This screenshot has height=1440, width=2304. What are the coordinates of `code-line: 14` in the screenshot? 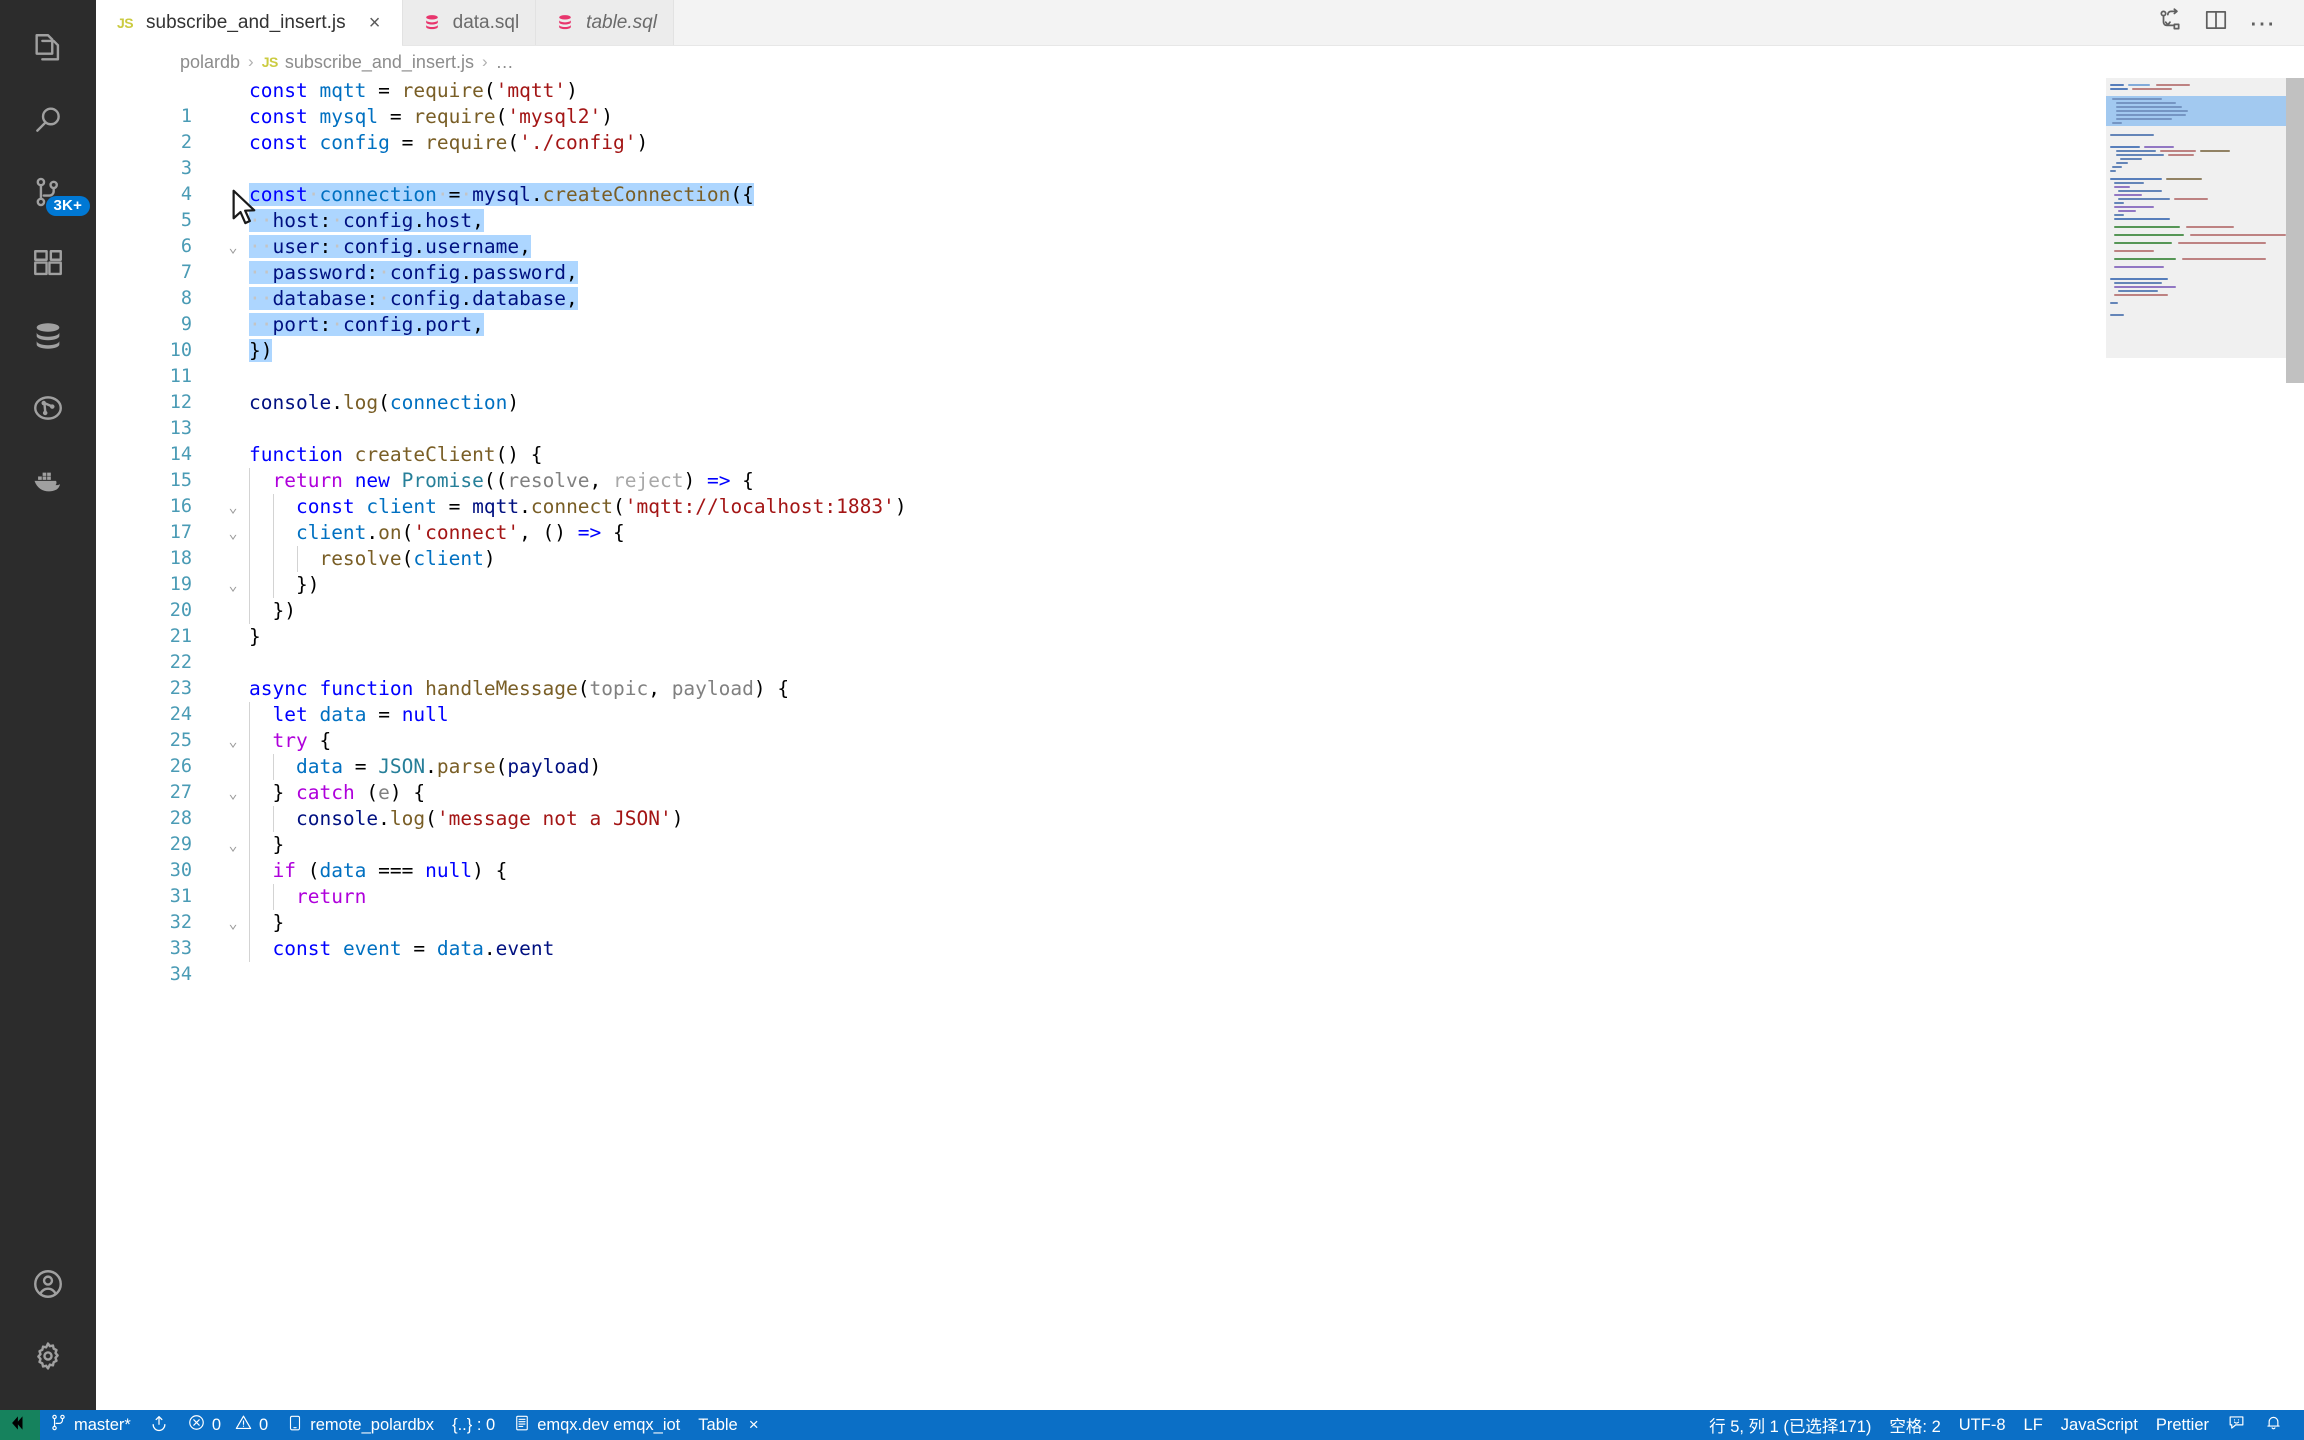 It's located at (1200, 440).